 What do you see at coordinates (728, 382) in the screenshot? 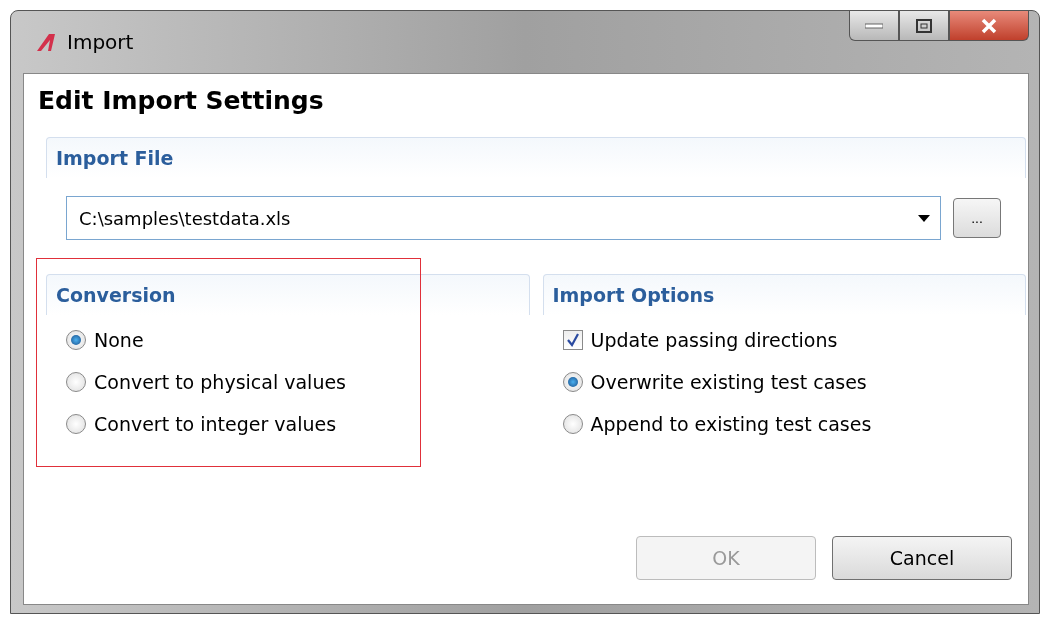
I see `option-label: Overwrite existing test cases` at bounding box center [728, 382].